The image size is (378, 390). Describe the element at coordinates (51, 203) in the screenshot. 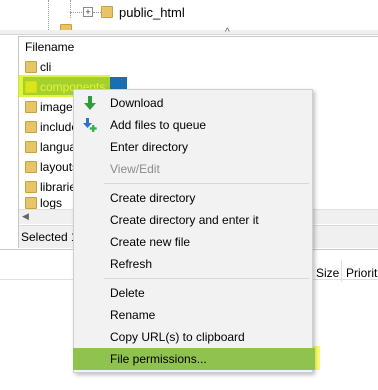

I see `file-name: logs` at that location.